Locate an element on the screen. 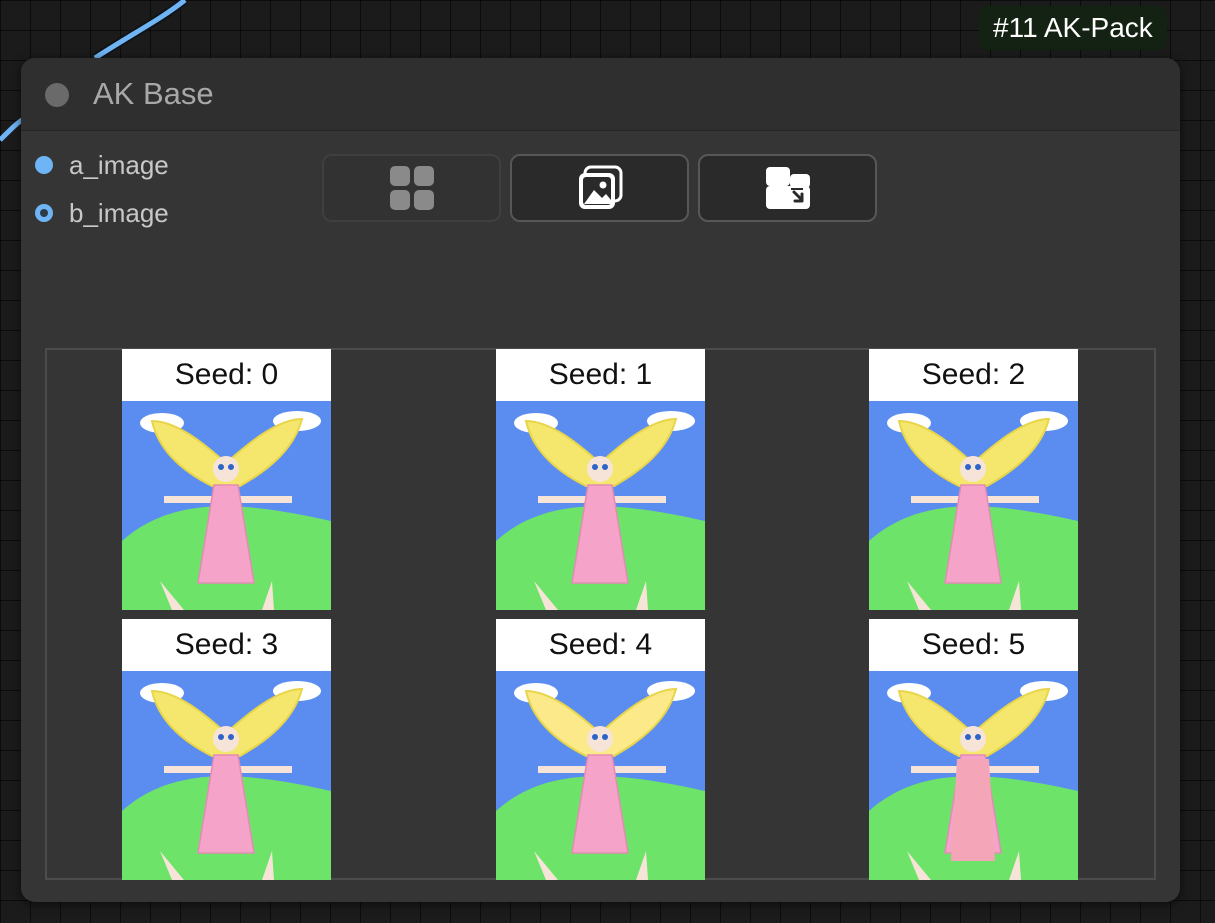  grid-view-button is located at coordinates (411, 188).